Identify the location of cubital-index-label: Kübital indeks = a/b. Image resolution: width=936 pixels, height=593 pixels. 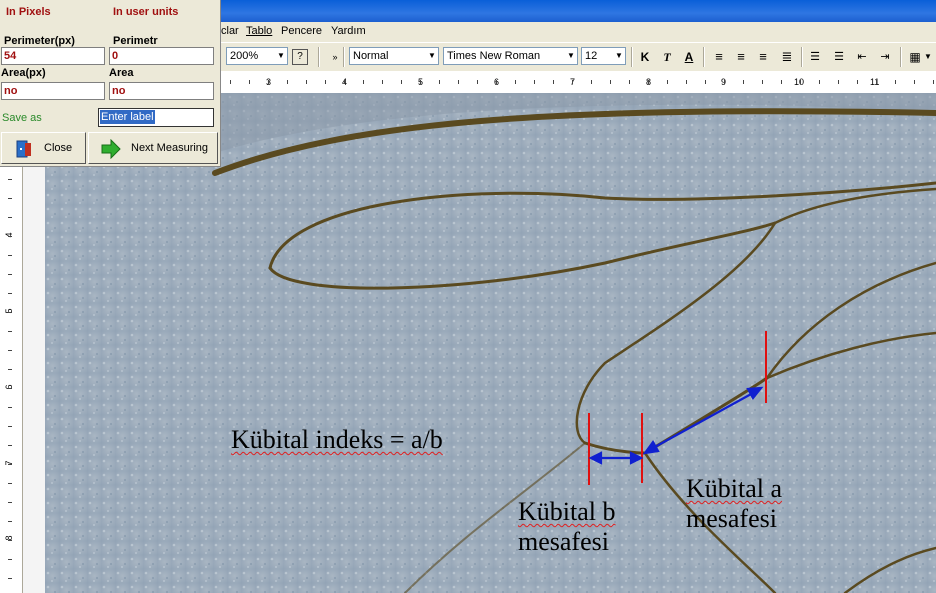
(337, 440).